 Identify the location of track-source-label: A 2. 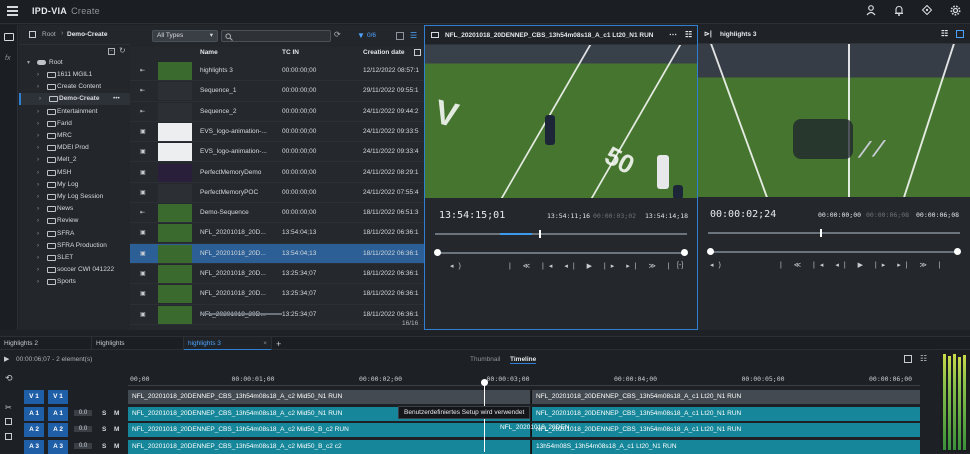
(58, 430).